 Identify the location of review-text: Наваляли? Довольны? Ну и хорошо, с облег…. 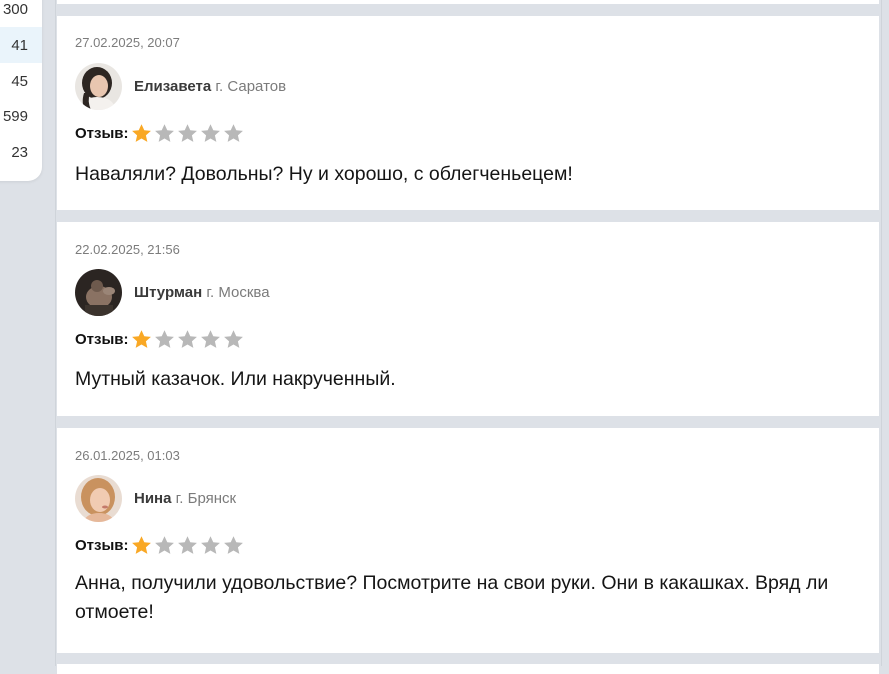
(324, 174).